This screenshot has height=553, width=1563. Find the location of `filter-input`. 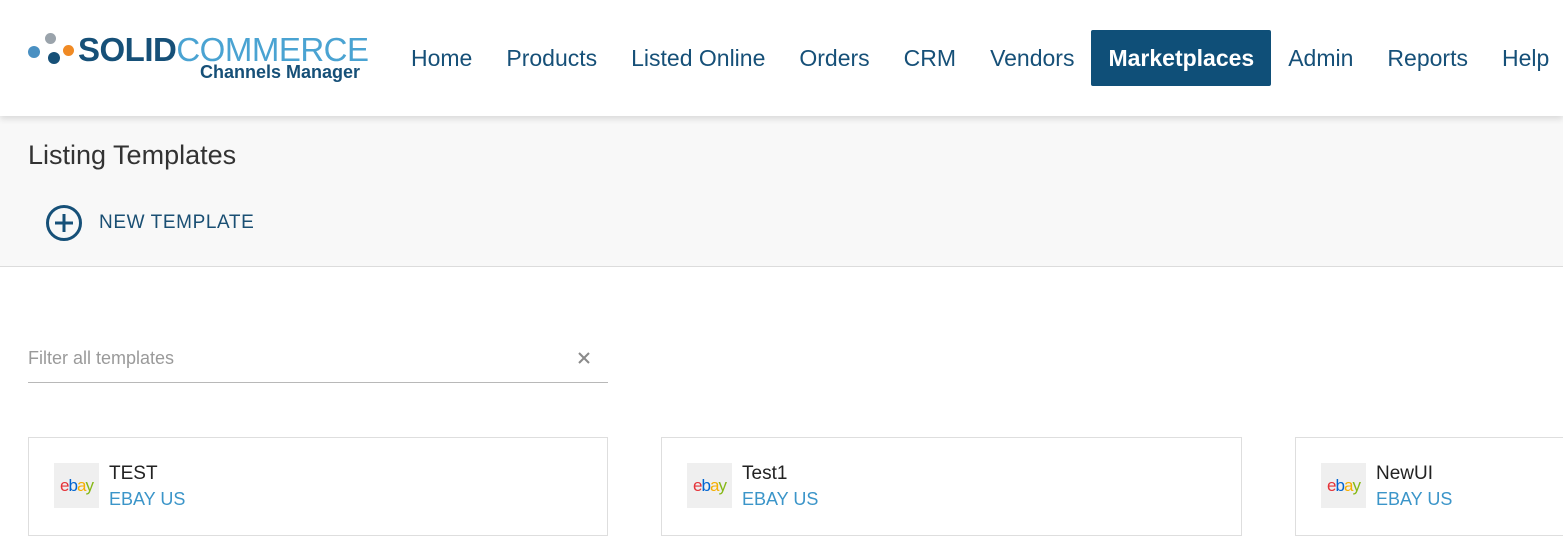

filter-input is located at coordinates (298, 358).